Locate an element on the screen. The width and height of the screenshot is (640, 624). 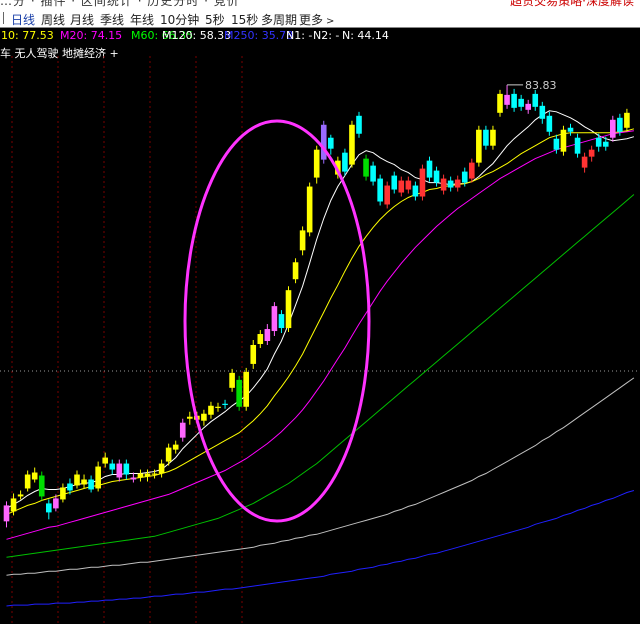
tab-weekly: 周线 is located at coordinates (53, 19).